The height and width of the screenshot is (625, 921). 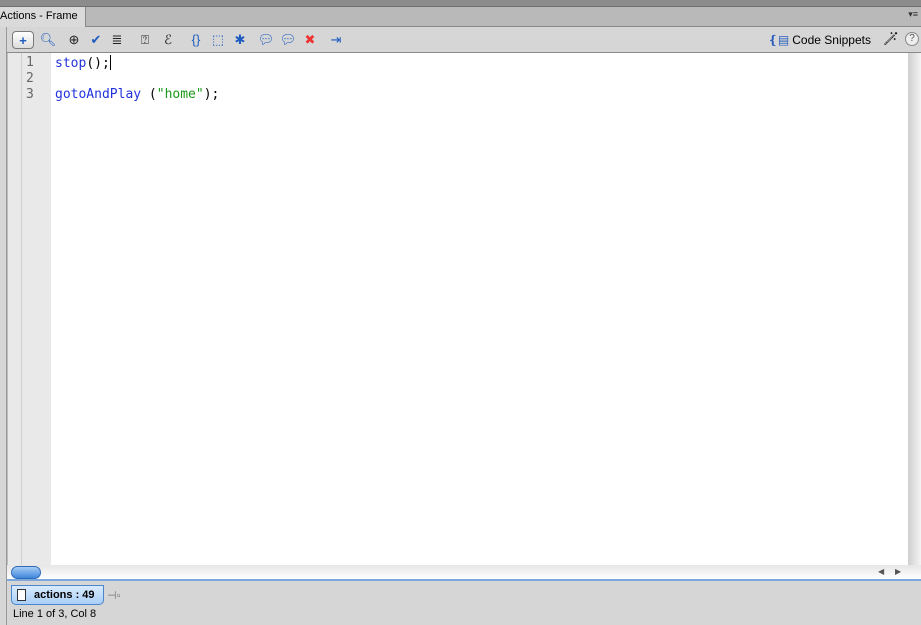 I want to click on status-bar-position: Line 1 of 3, Col 8, so click(x=55, y=614).